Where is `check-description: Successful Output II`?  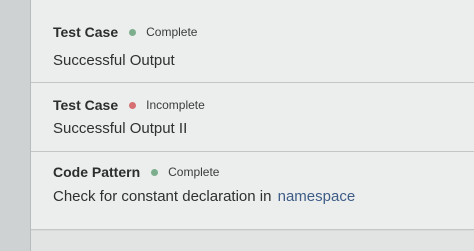
check-description: Successful Output II is located at coordinates (120, 128).